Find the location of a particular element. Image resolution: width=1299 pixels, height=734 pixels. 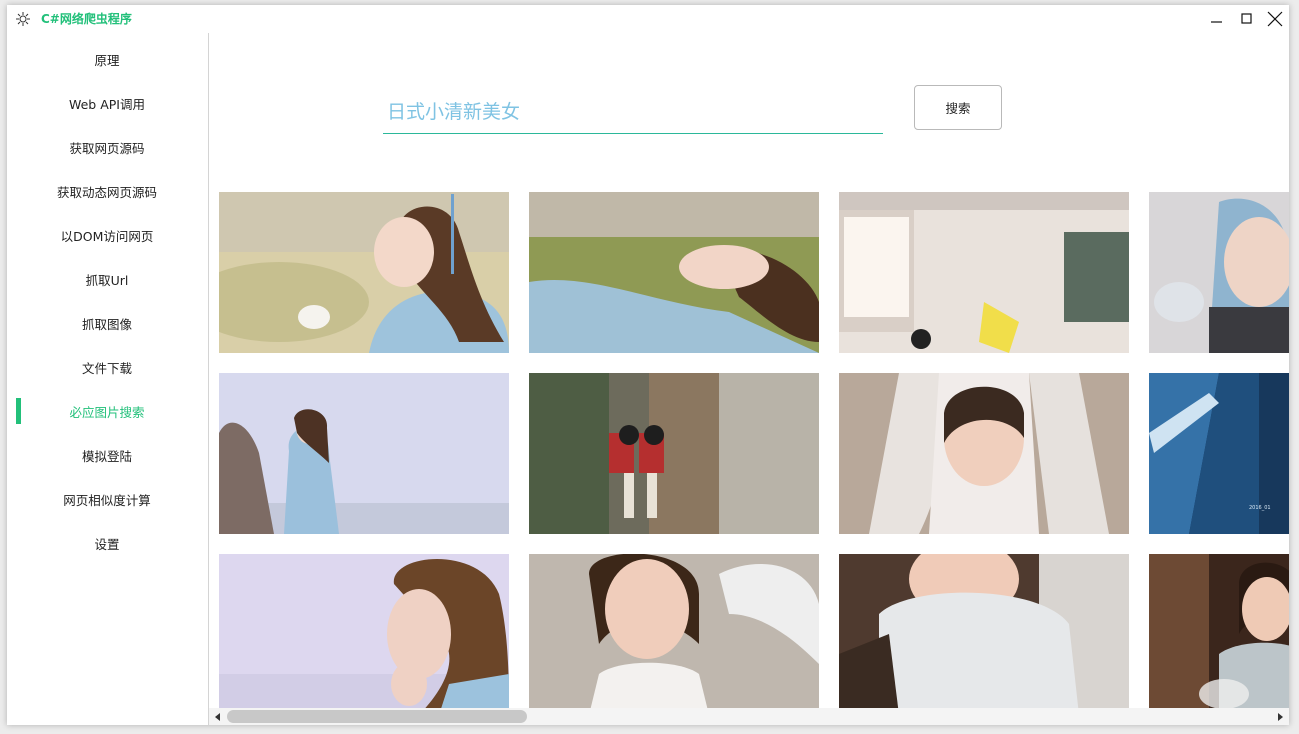

app-title: C#网络爬虫程序 is located at coordinates (86, 19).